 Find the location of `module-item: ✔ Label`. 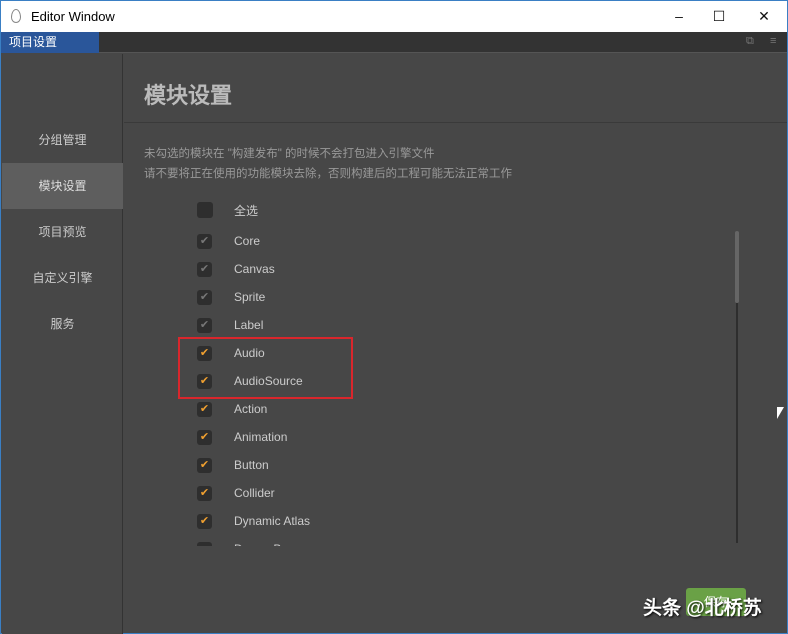

module-item: ✔ Label is located at coordinates (374, 326).